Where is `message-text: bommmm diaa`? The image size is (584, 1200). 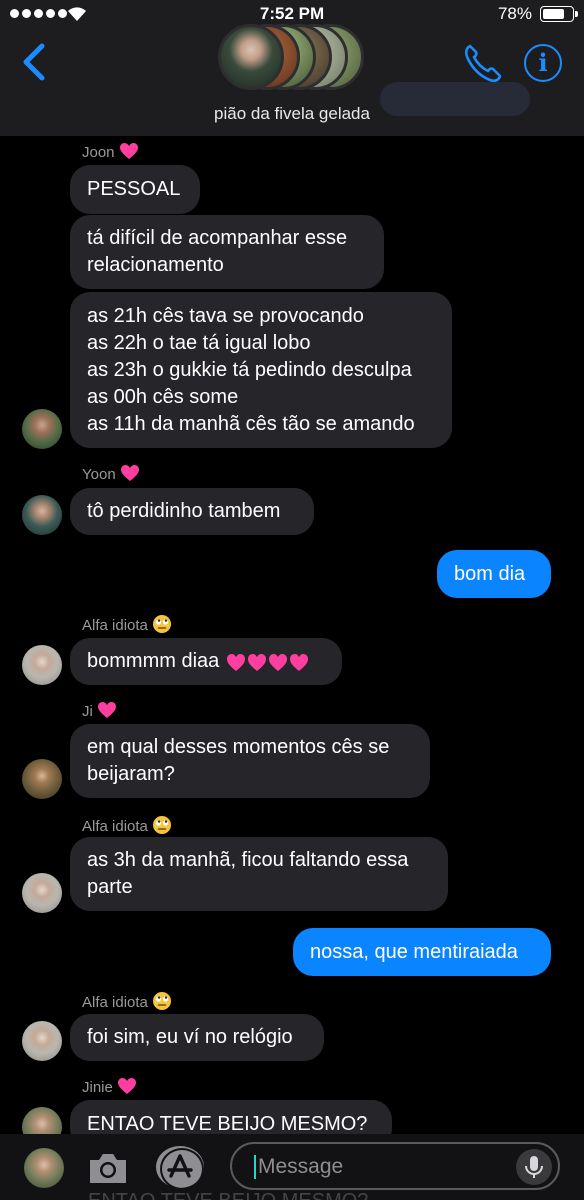 message-text: bommmm diaa is located at coordinates (153, 661).